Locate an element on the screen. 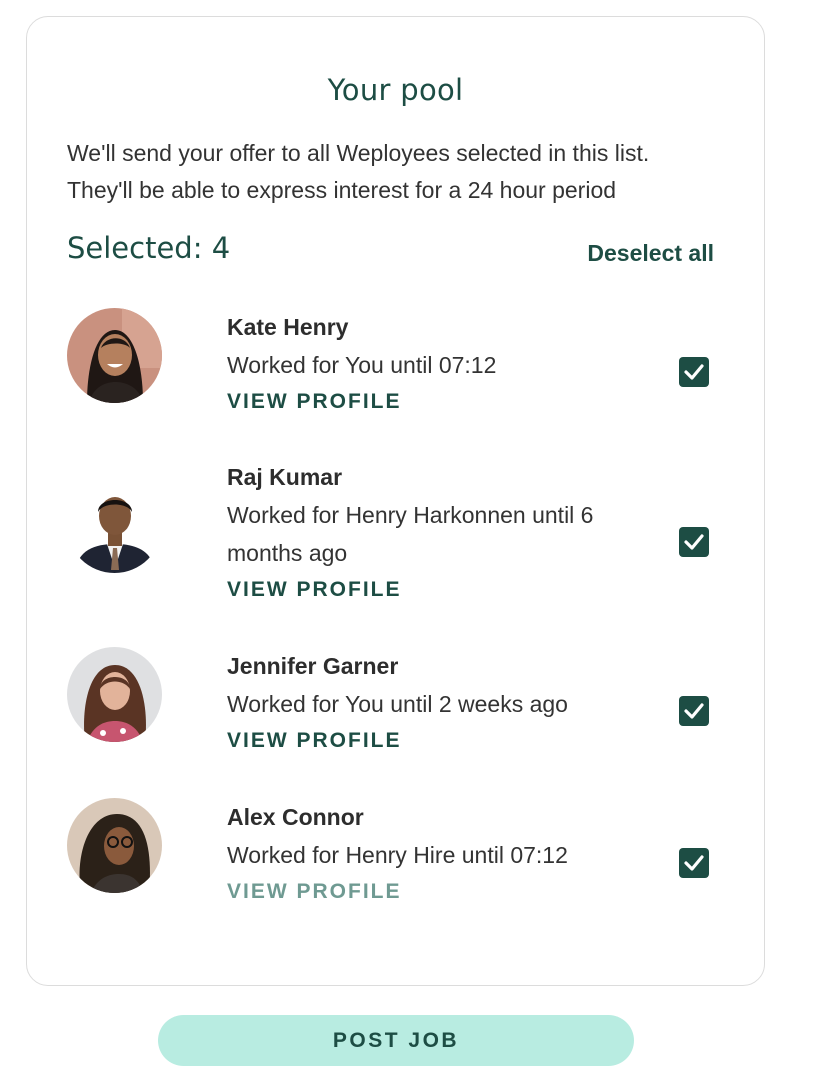 The width and height of the screenshot is (822, 1070). page-title: Your pool is located at coordinates (395, 90).